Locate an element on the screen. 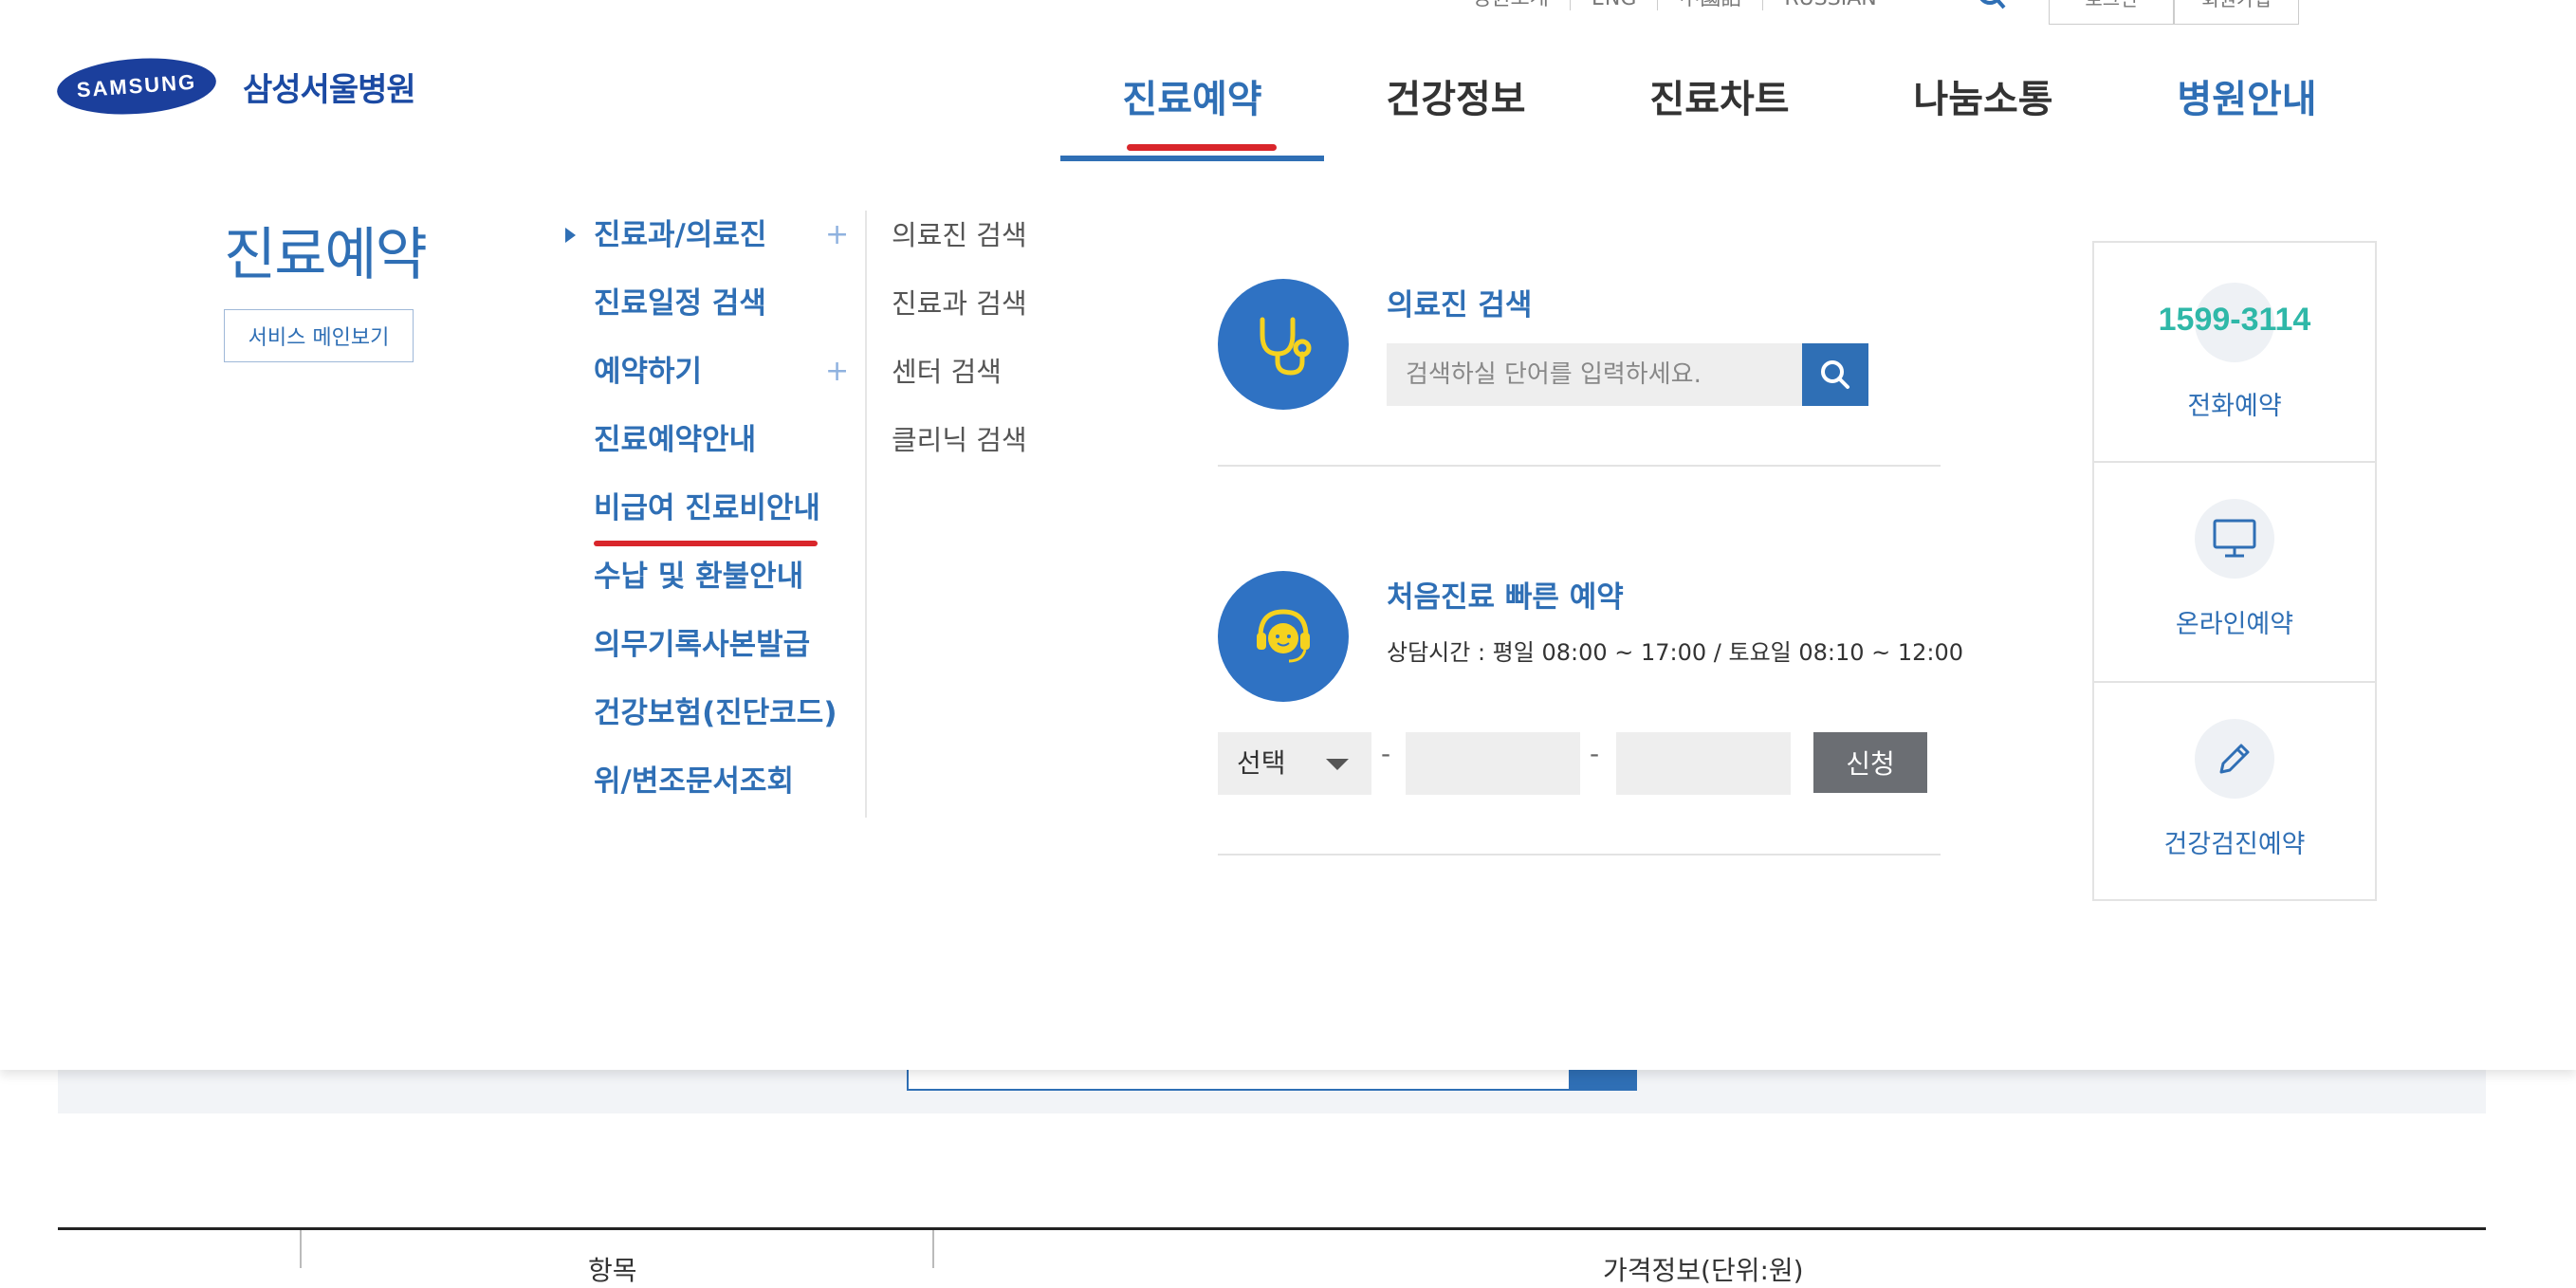 Image resolution: width=2576 pixels, height=1288 pixels. gnb-item-medical-chart: 진료차트 is located at coordinates (1719, 113).